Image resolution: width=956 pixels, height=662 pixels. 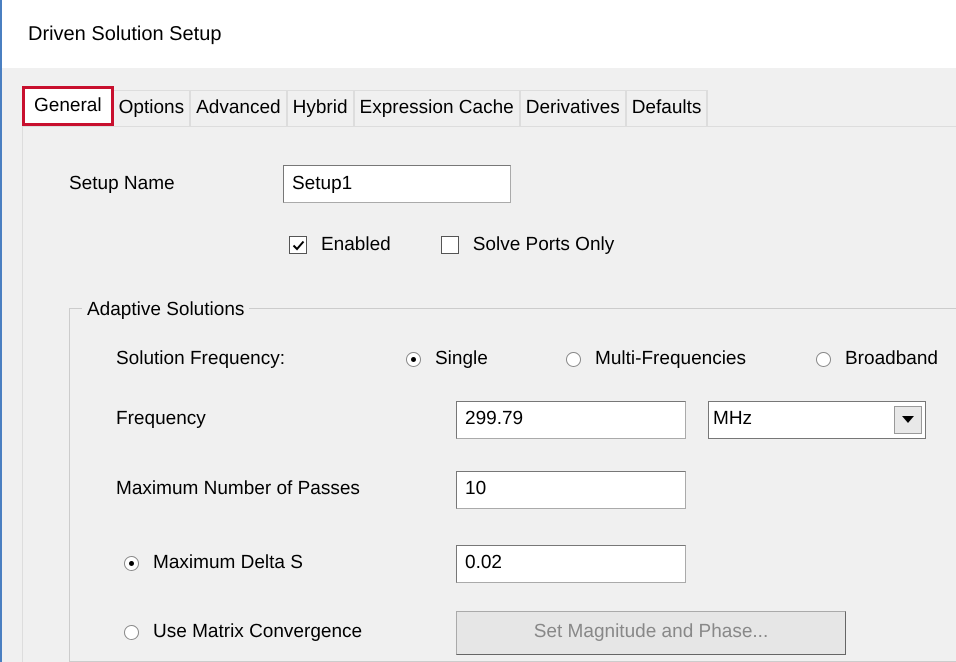 I want to click on field-label: Setup Name, so click(x=122, y=184).